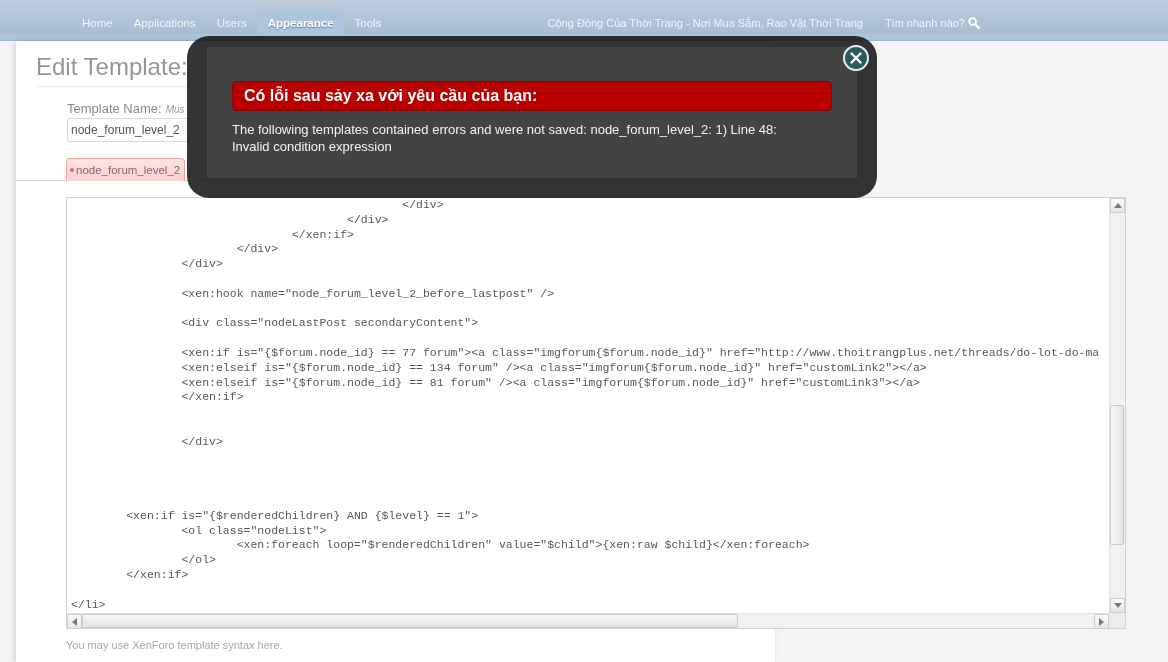  What do you see at coordinates (505, 138) in the screenshot?
I see `error-message: The following templates contained errors and were not saved: node_forum_level_2: 1) Line 48: Invalid condition expression` at bounding box center [505, 138].